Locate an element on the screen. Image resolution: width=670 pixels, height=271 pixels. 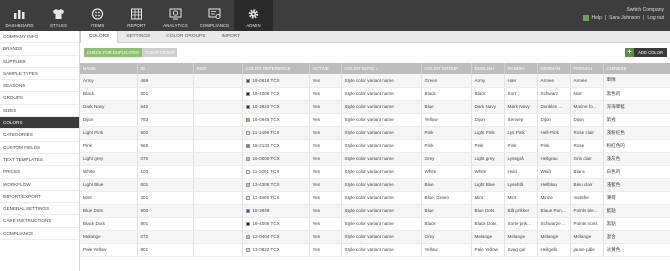
column-header-chinese: CHINESE is located at coordinates (636, 68).